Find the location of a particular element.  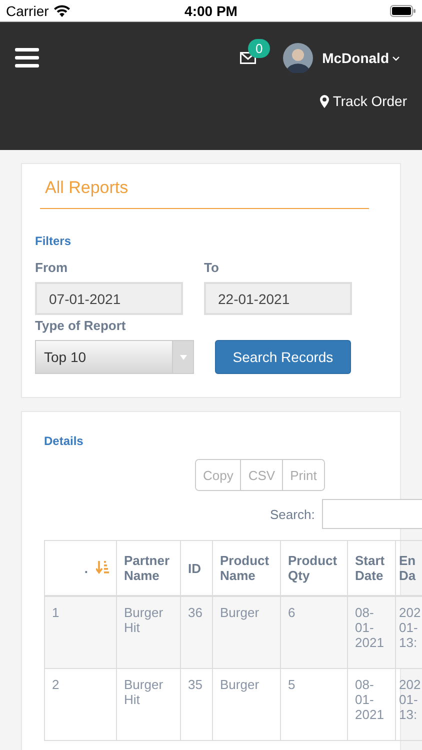

mail-icon is located at coordinates (248, 58).